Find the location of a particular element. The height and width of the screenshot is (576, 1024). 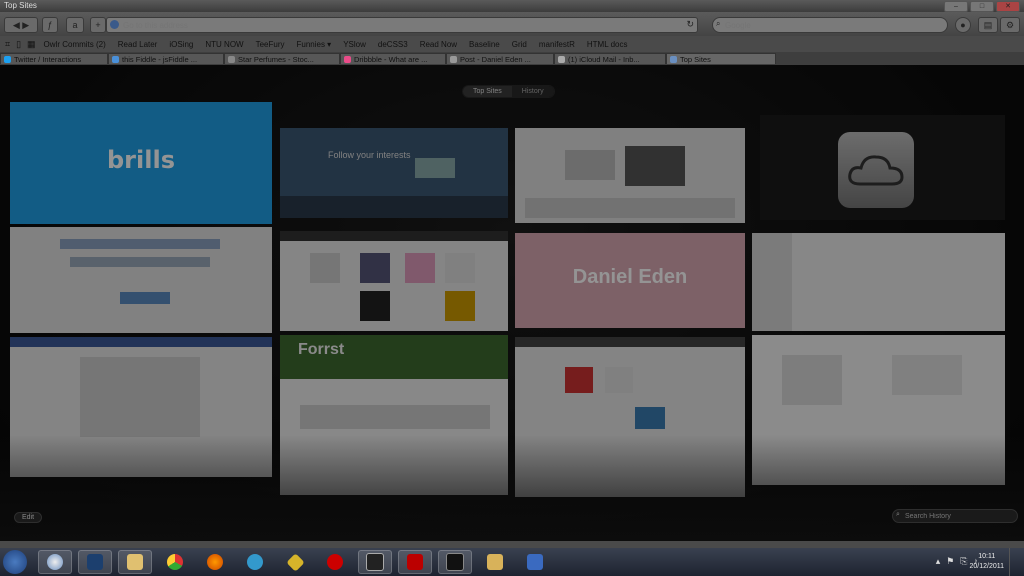

taskbar-safari is located at coordinates (55, 562).